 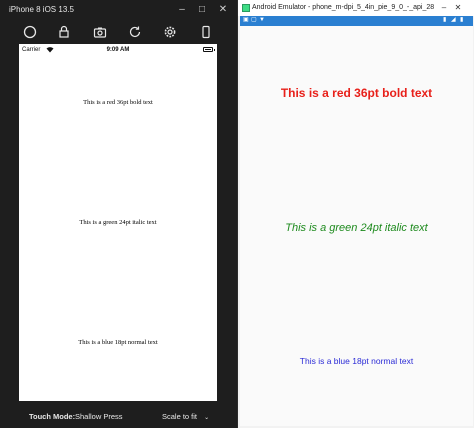 I want to click on ios-red-bold-text: This is a red 36pt bold text, so click(x=118, y=102).